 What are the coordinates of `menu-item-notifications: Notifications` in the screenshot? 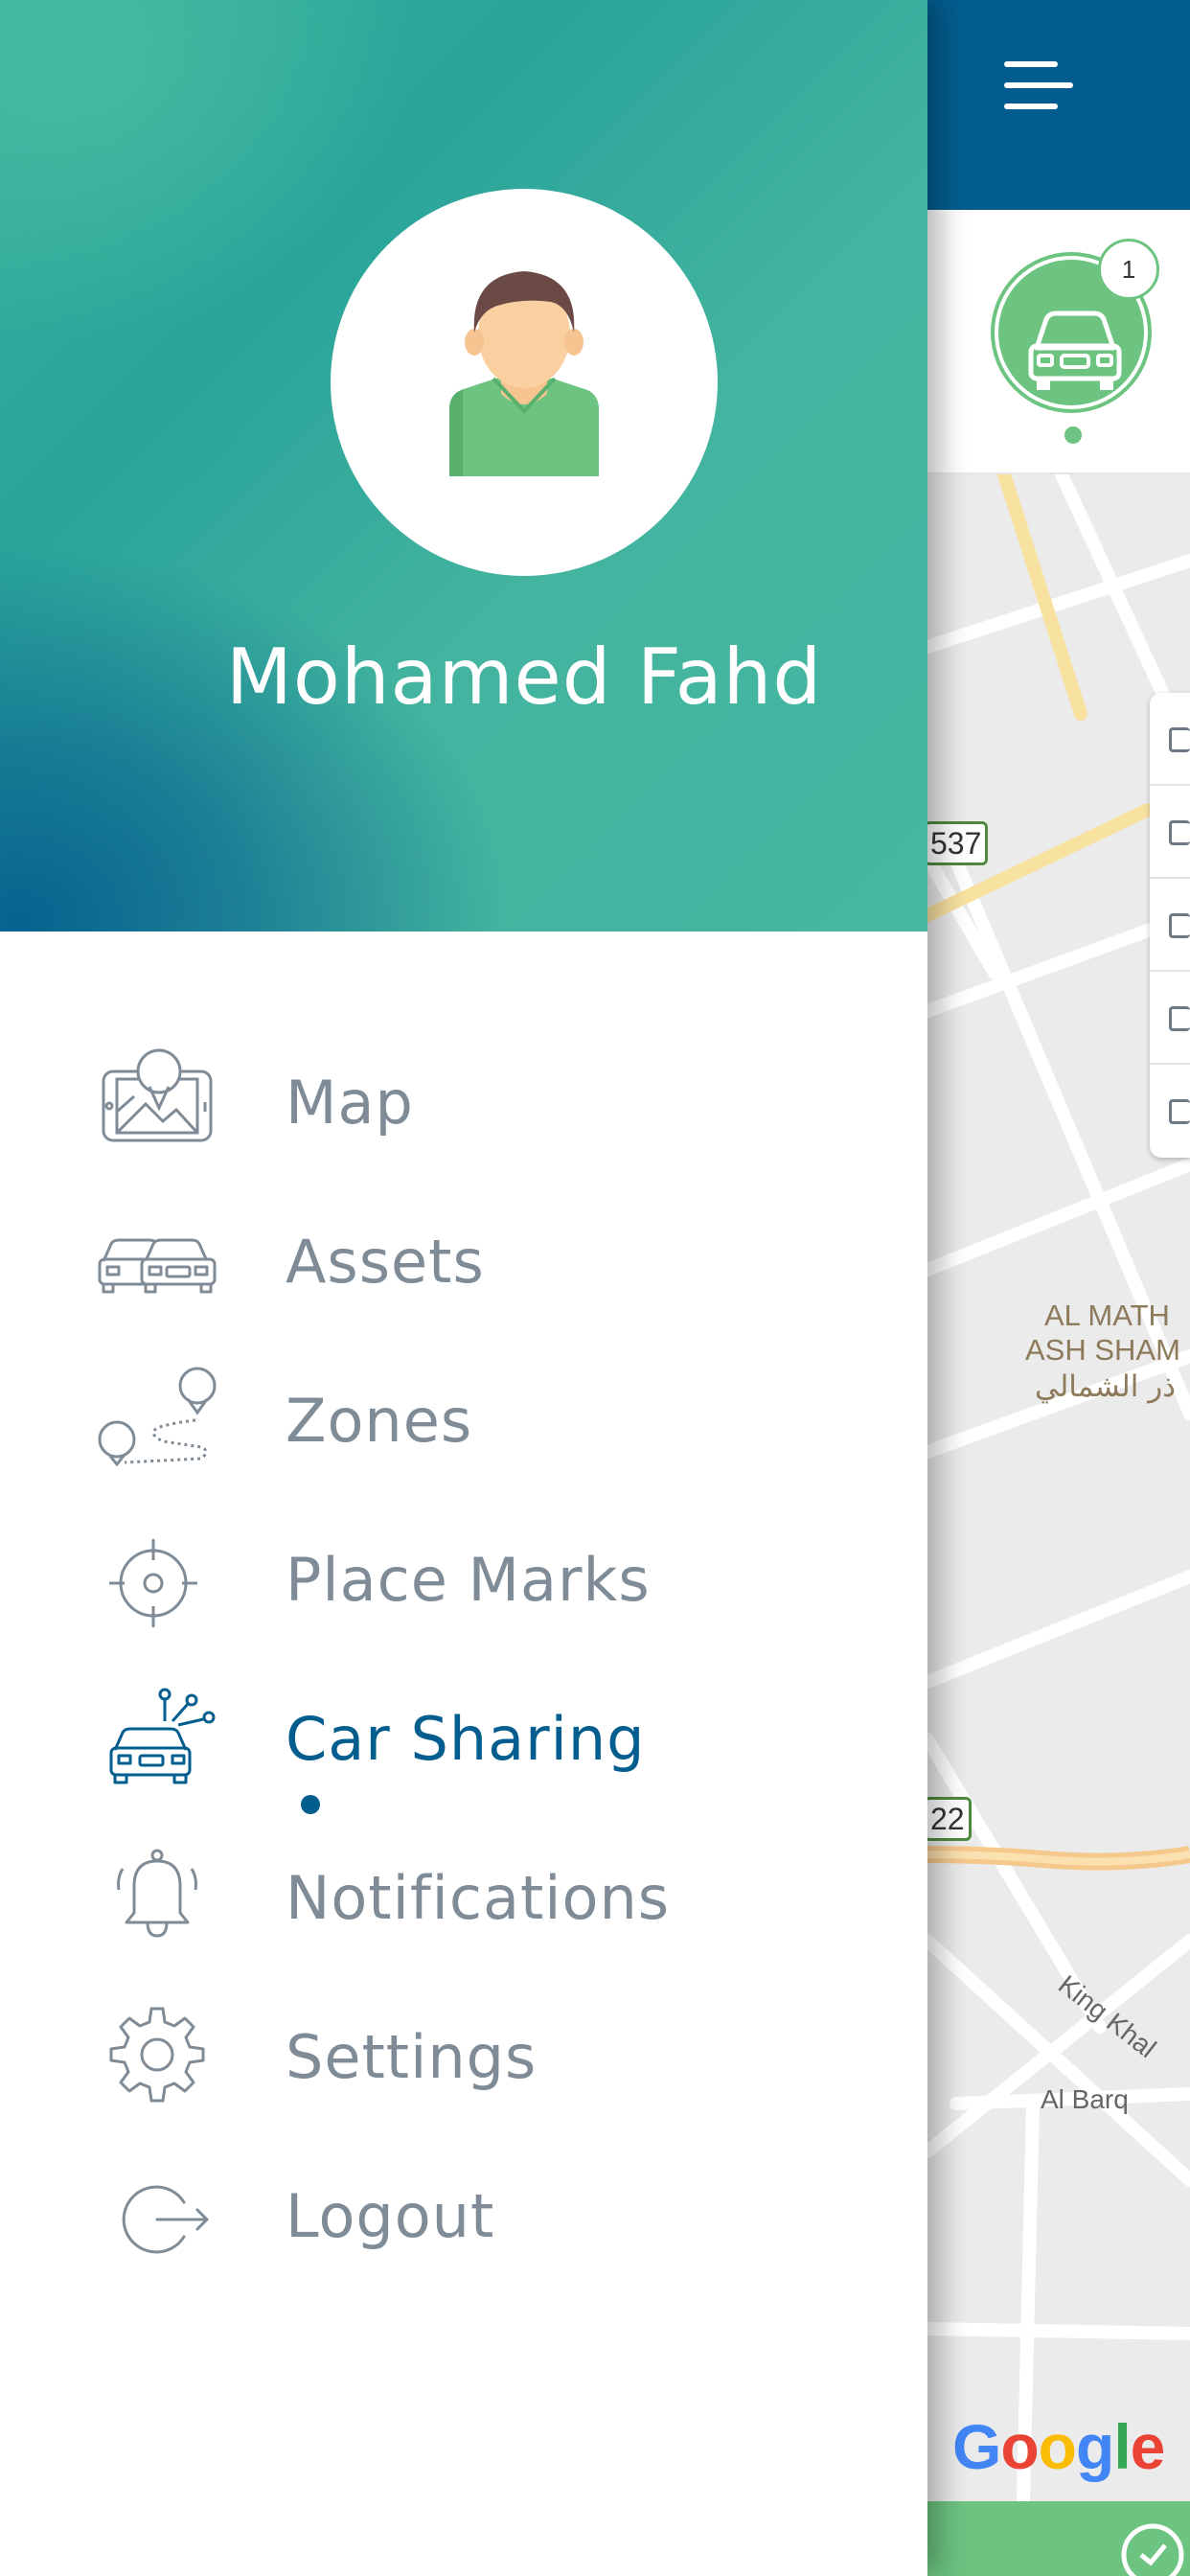 It's located at (464, 1893).